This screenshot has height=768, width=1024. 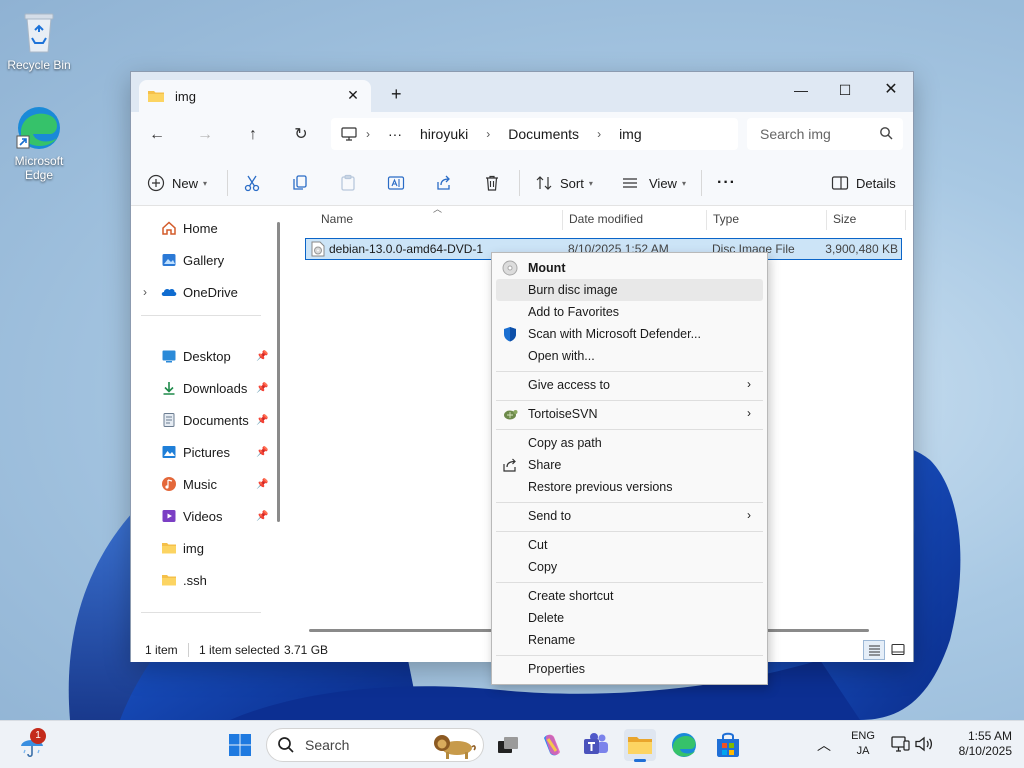 What do you see at coordinates (149, 292) in the screenshot?
I see `expand-chevron-icon: ›` at bounding box center [149, 292].